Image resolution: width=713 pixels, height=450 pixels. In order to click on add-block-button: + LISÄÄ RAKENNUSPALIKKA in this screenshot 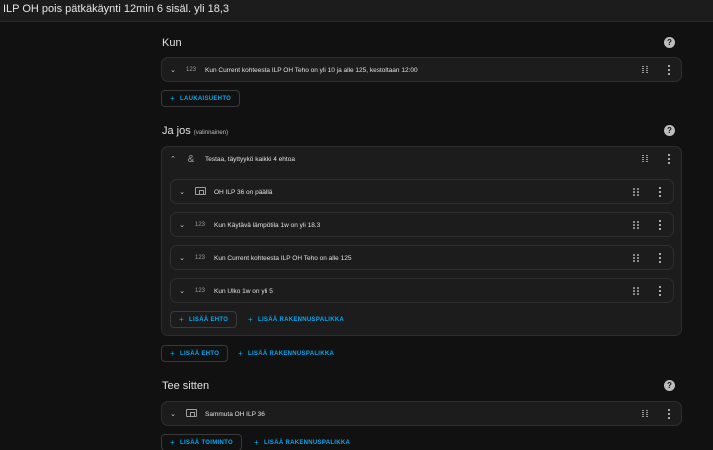, I will do `click(286, 353)`.